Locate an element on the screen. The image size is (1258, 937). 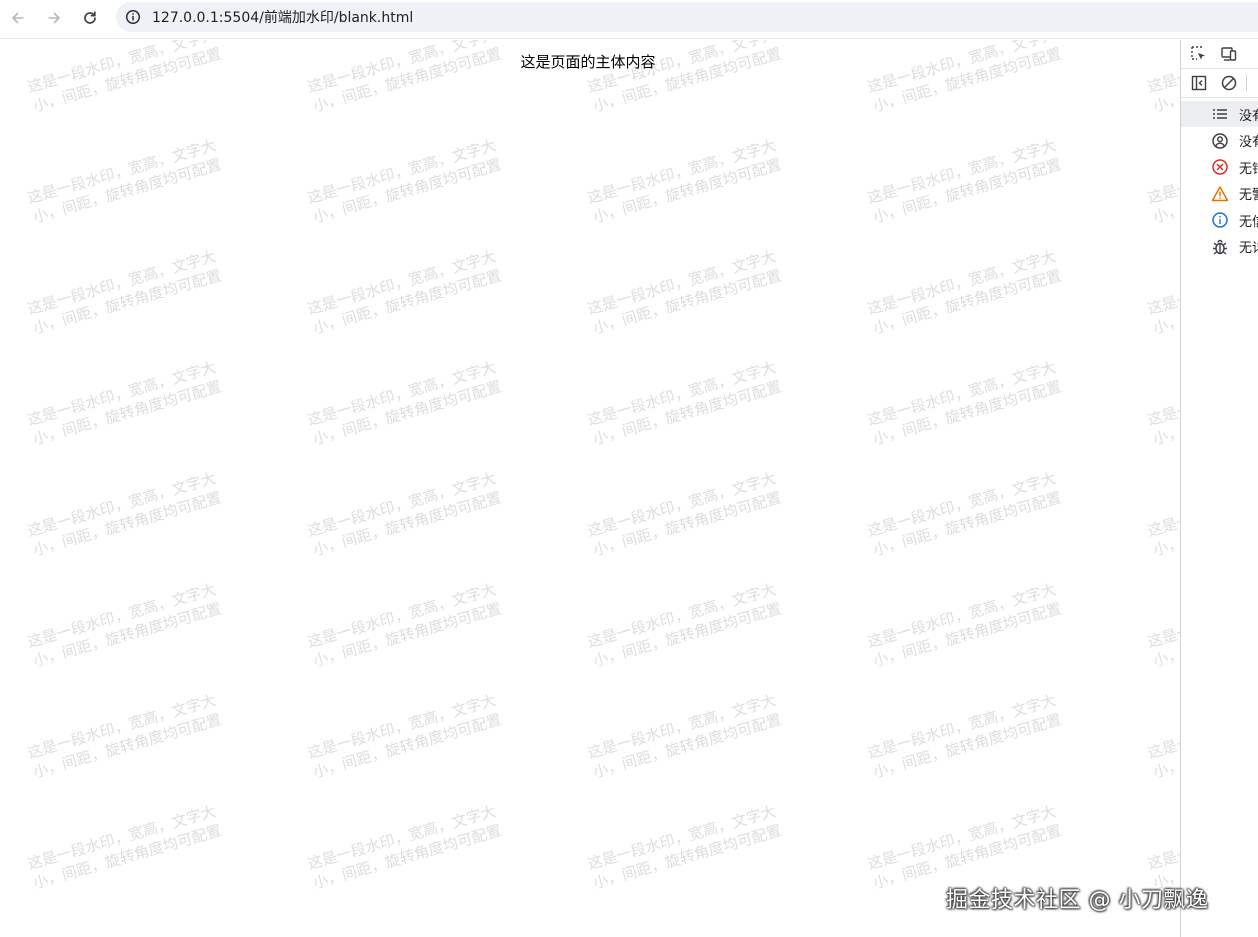
back-button is located at coordinates (18, 18).